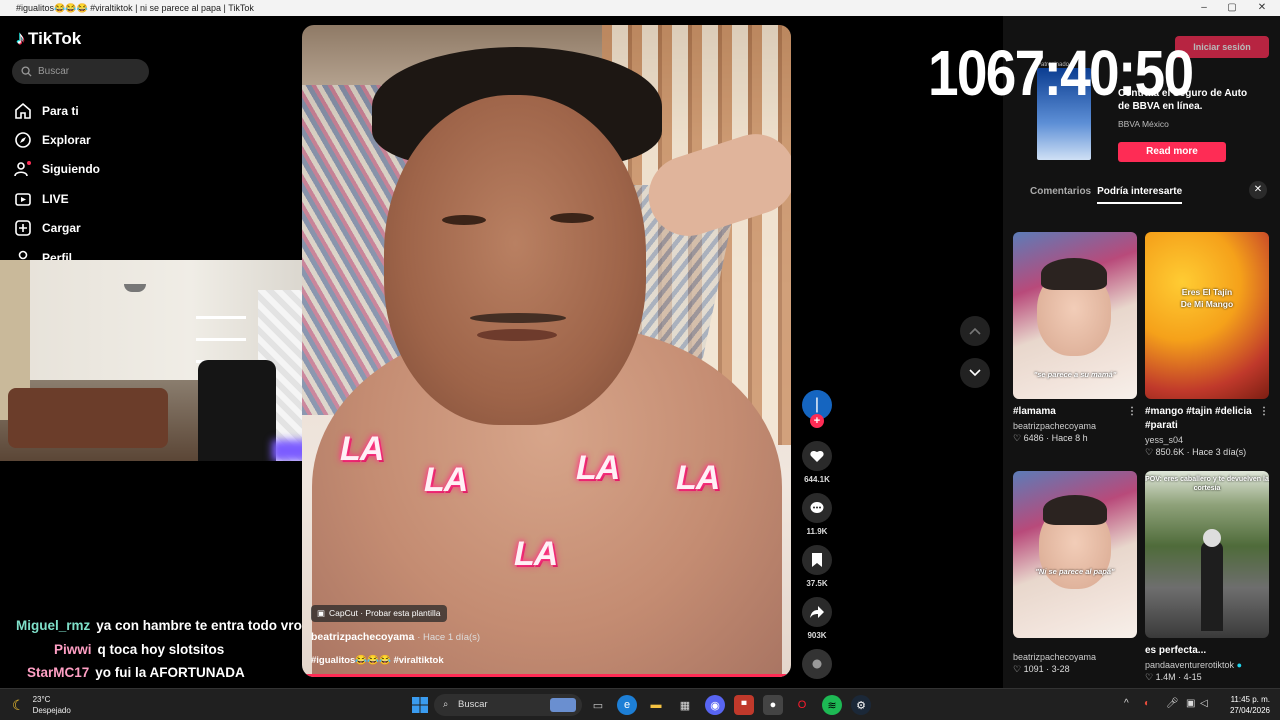  Describe the element at coordinates (832, 705) in the screenshot. I see `spotify-icon: ≋` at that location.